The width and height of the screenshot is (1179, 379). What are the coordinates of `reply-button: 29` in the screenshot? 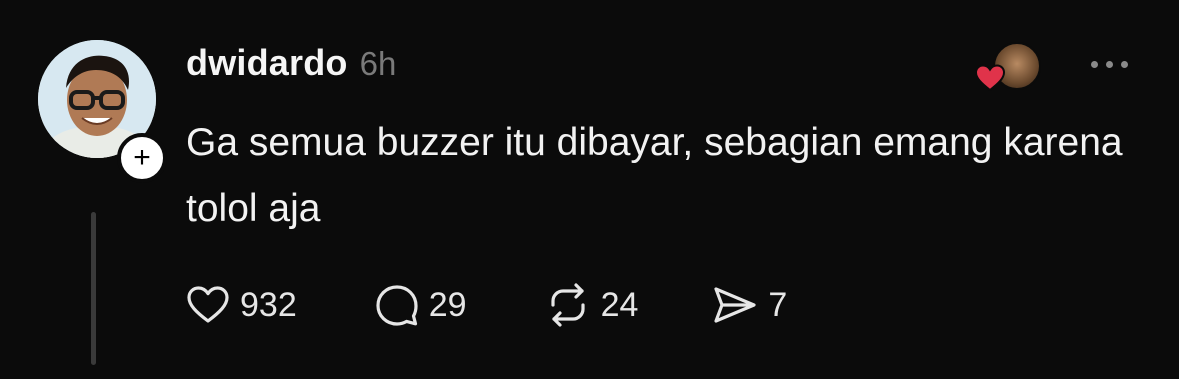 It's located at (421, 305).